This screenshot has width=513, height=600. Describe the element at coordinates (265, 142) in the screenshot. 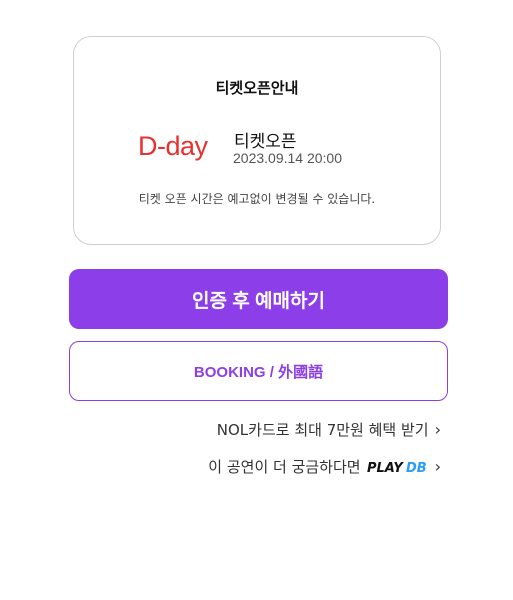

I see `ticket-open-label: 티켓오픈` at that location.